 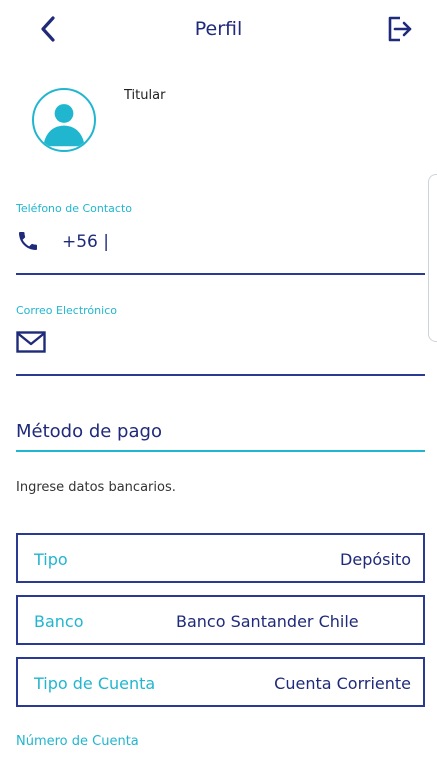 What do you see at coordinates (85, 242) in the screenshot?
I see `phone-input: +56 |` at bounding box center [85, 242].